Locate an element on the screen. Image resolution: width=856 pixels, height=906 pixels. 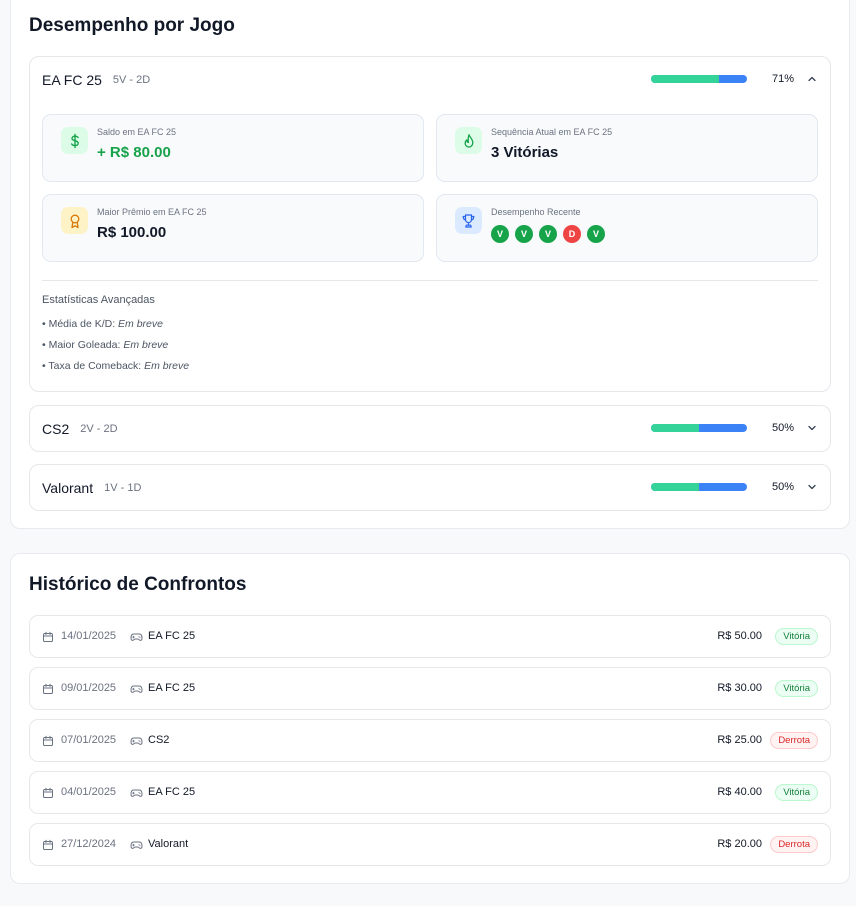
win-rate-percent: 71% is located at coordinates (782, 79).